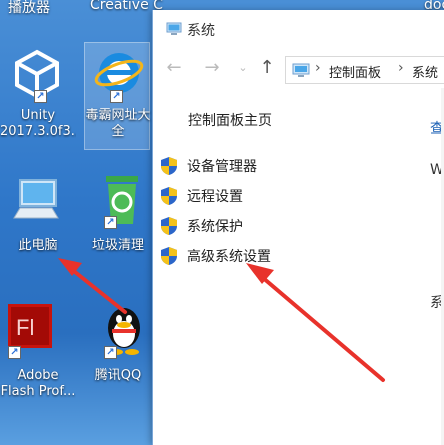 The image size is (444, 445). Describe the element at coordinates (38, 375) in the screenshot. I see `desktop-icon-label: Adobe` at that location.